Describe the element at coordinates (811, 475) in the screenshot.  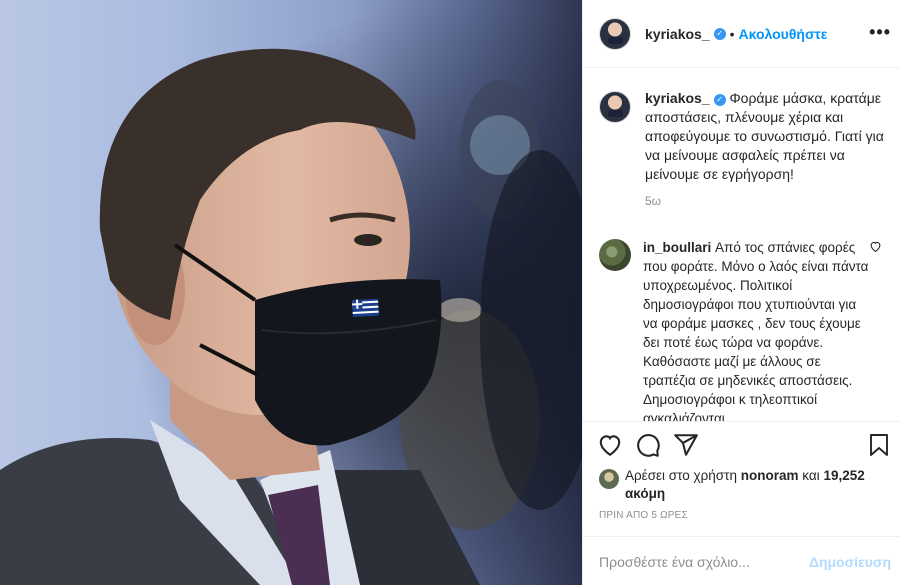
I see `likes-conj: και` at that location.